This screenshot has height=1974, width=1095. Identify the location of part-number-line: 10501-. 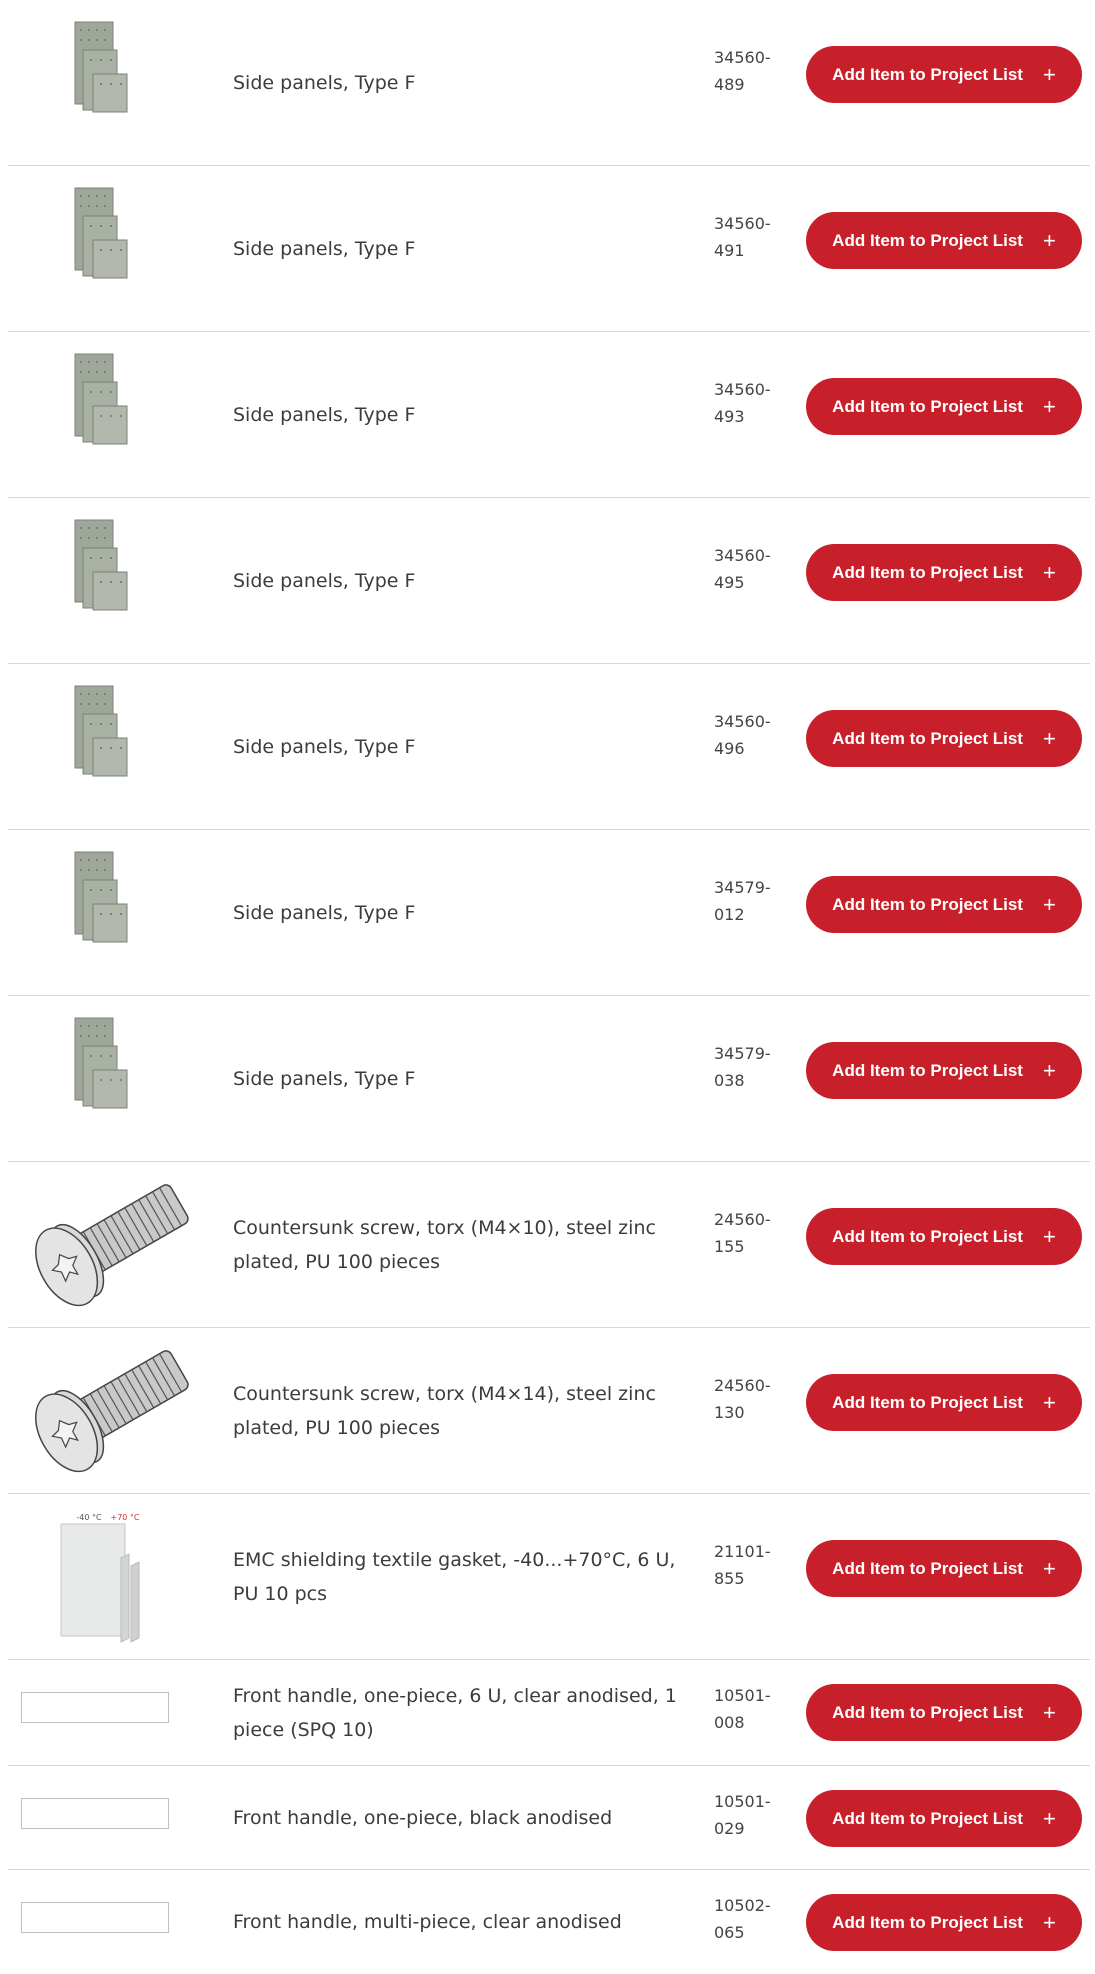
(742, 1801).